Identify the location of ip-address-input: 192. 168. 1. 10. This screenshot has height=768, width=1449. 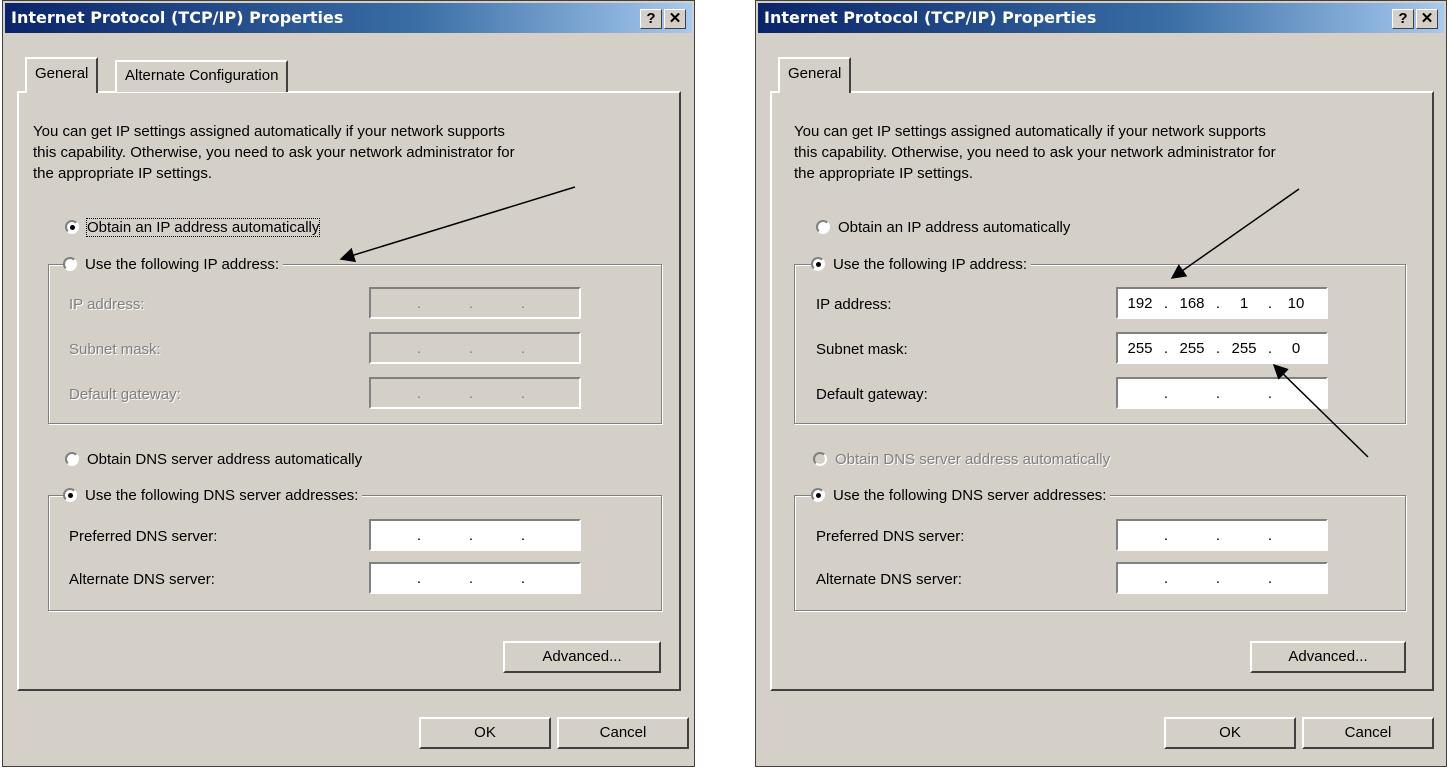
(1222, 303).